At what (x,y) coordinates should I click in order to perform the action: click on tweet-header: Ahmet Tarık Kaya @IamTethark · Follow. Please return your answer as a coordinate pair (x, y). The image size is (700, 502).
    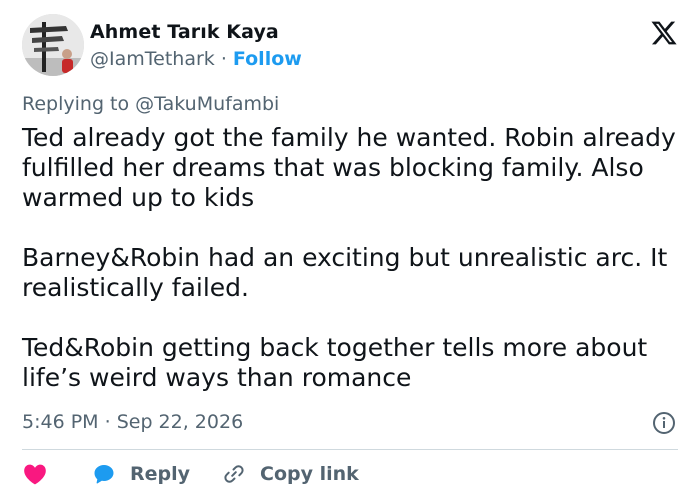
    Looking at the image, I should click on (162, 45).